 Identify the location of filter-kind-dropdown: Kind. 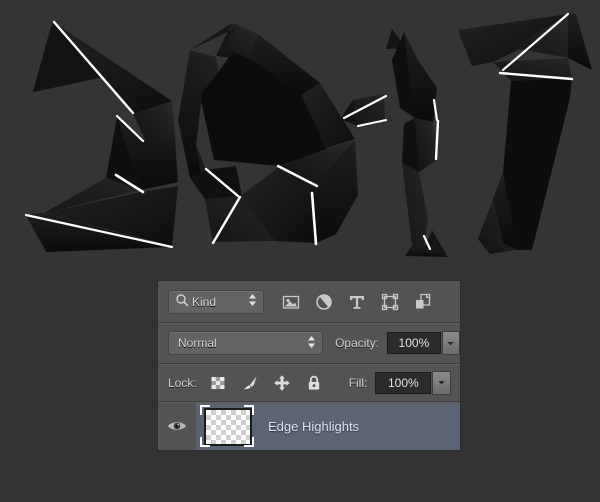
(216, 301).